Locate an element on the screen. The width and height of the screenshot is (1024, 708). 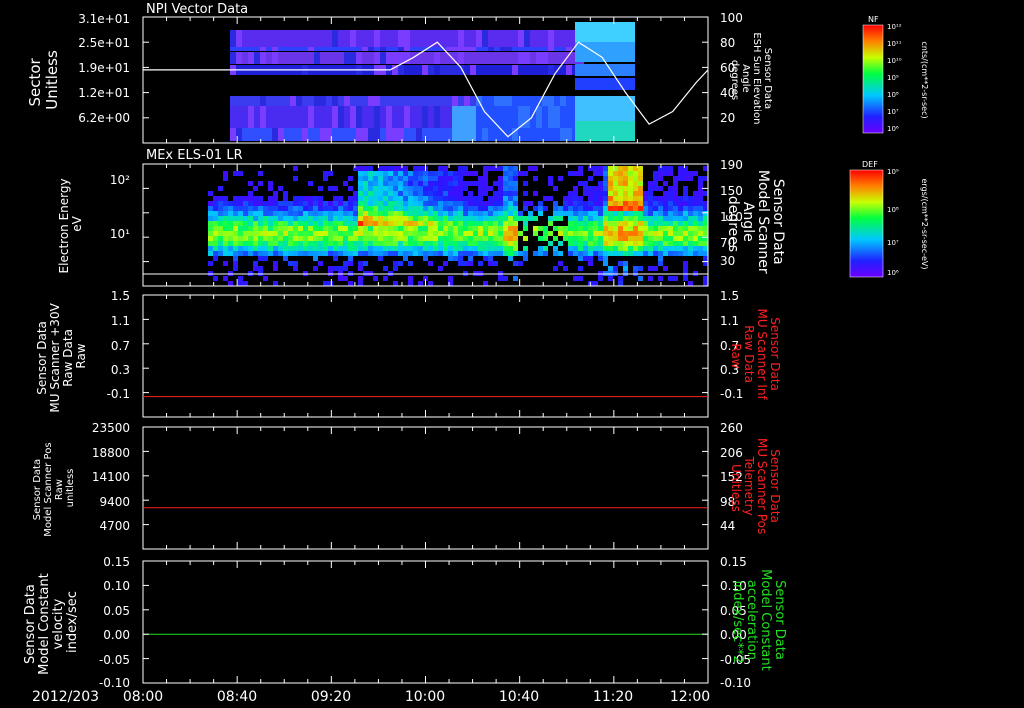
colorbar-tick: 10⁷ is located at coordinates (893, 112).